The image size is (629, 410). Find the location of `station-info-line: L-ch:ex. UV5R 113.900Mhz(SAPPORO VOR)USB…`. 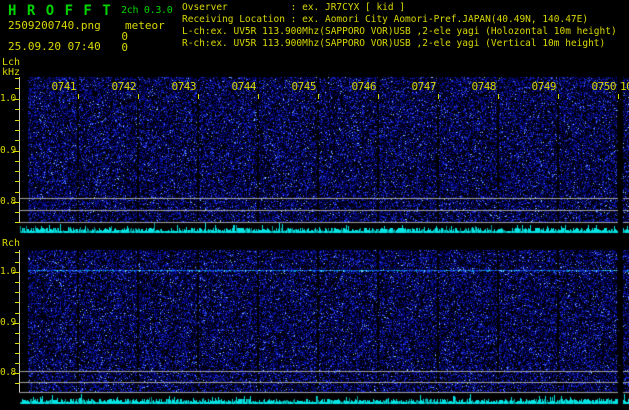

station-info-line: L-ch:ex. UV5R 113.900Mhz(SAPPORO VOR)USB… is located at coordinates (399, 31).